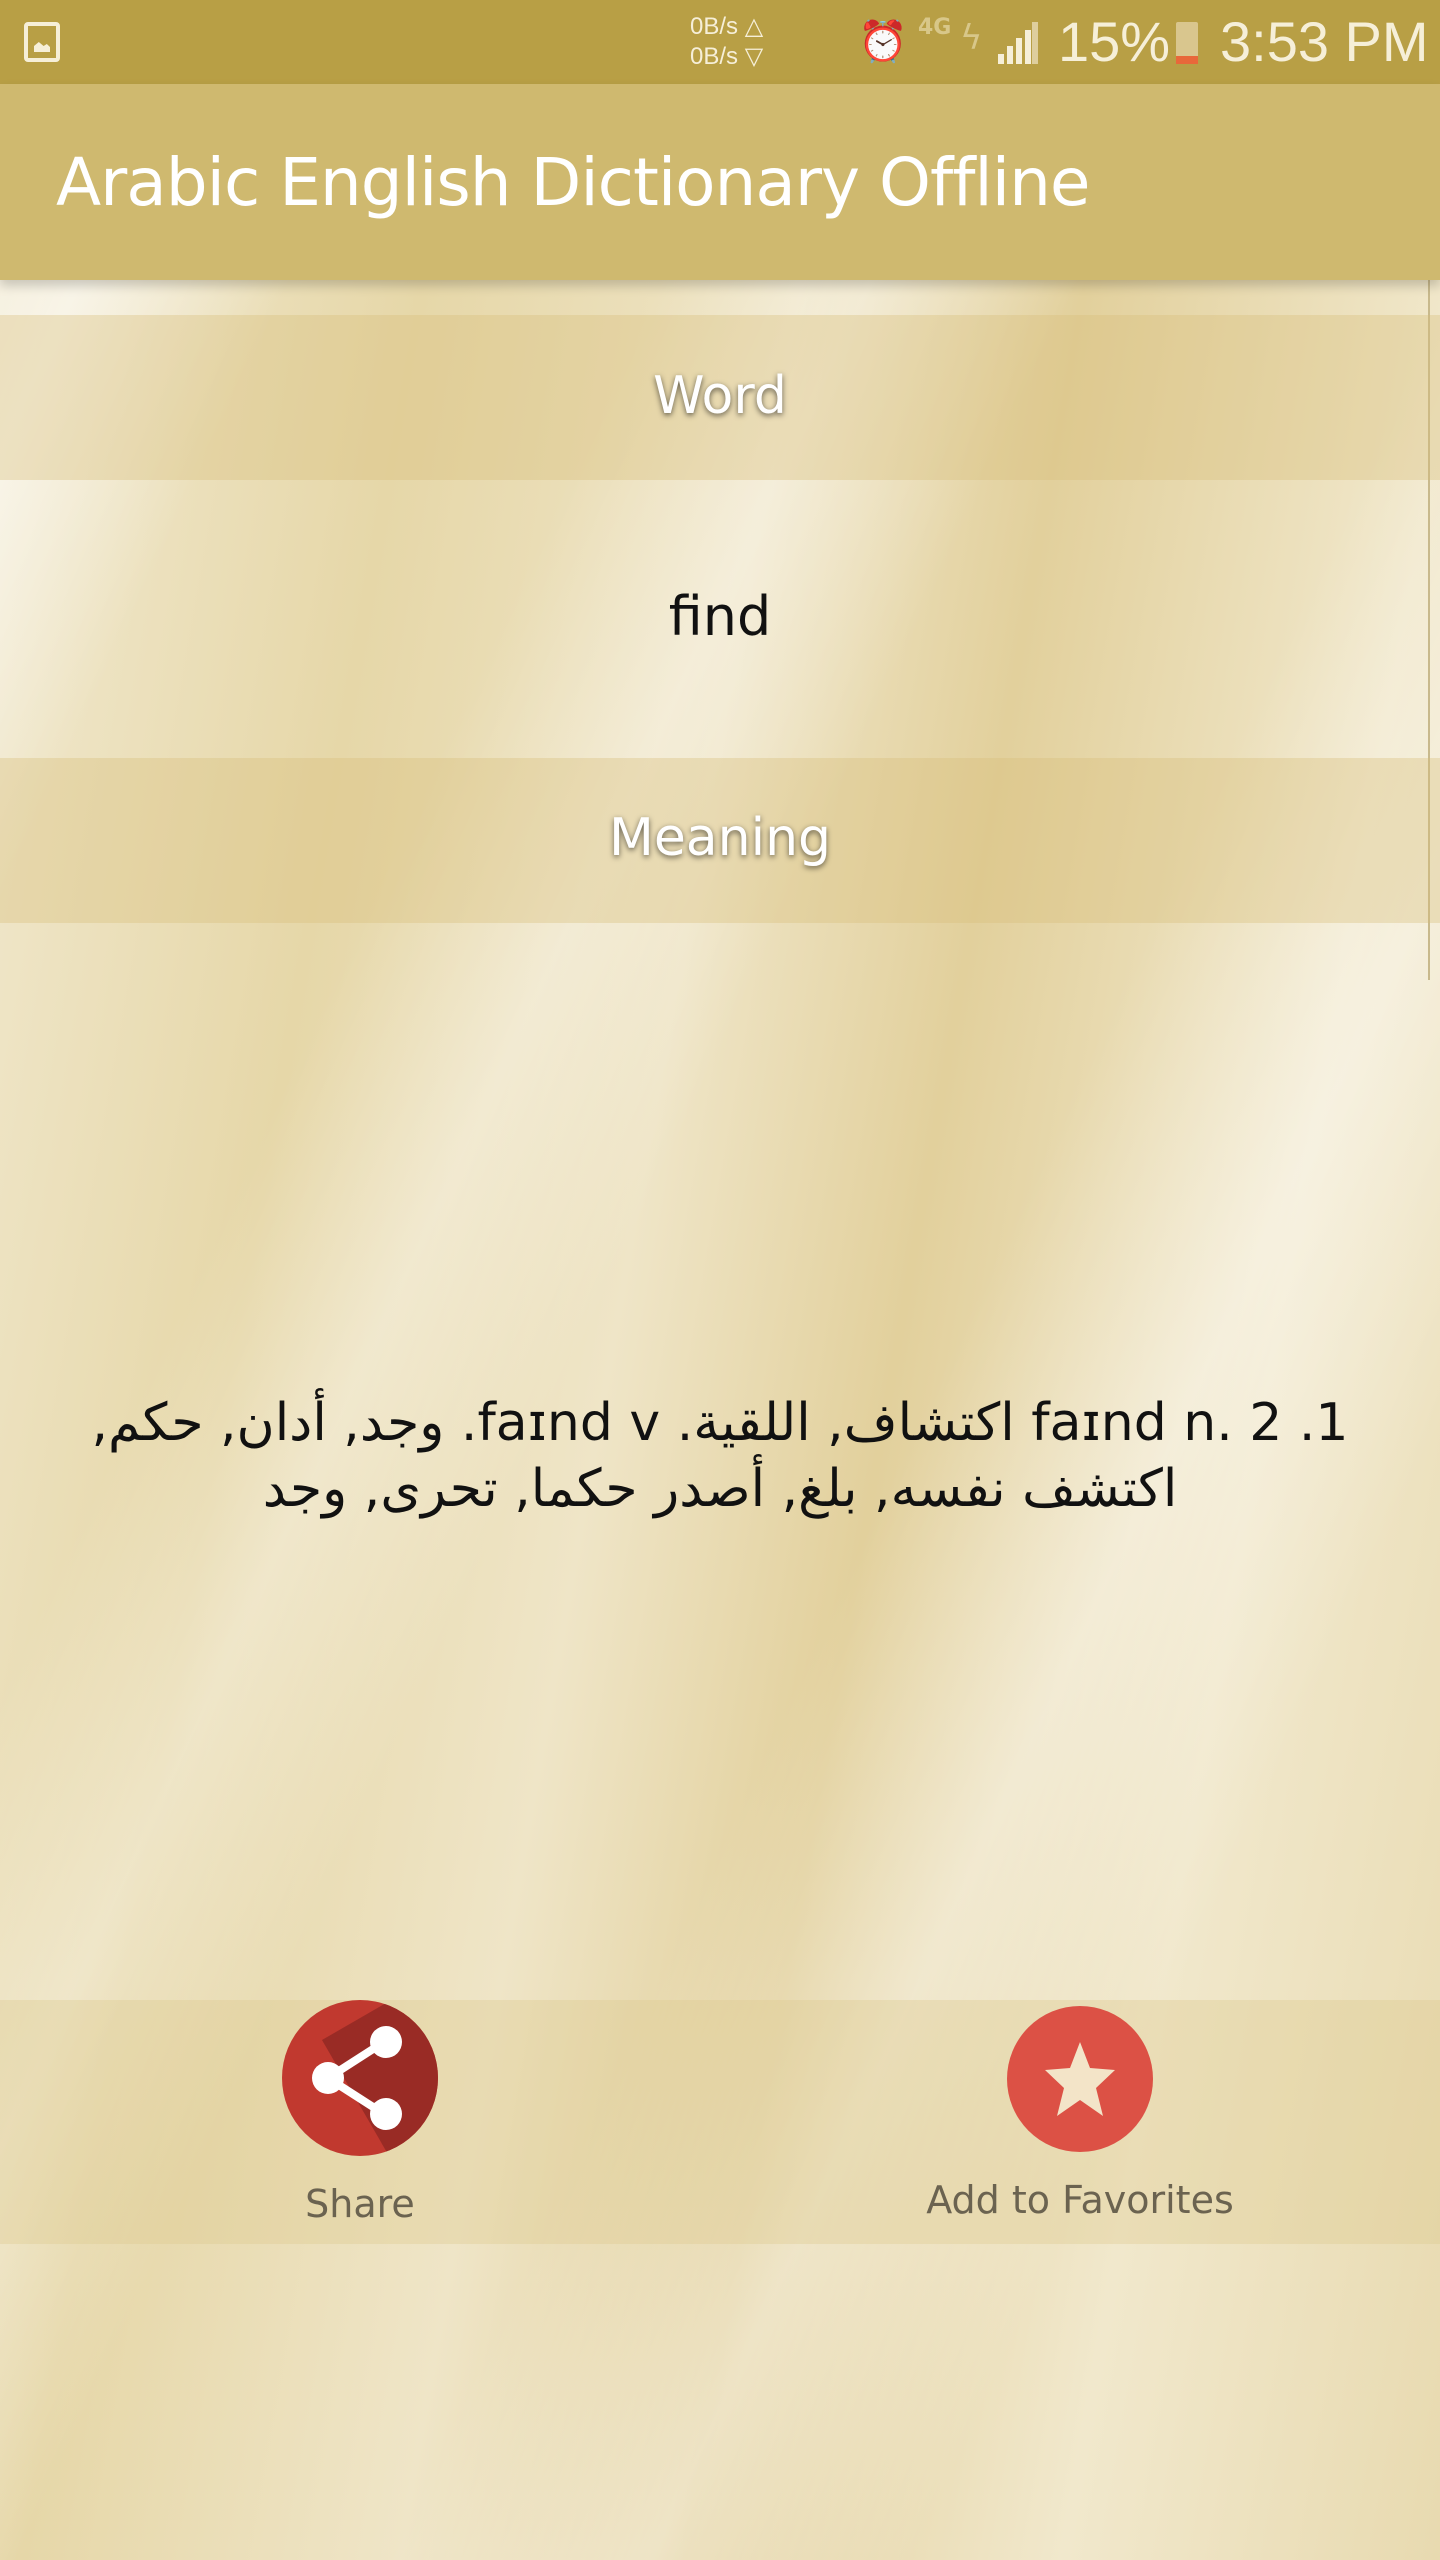 The height and width of the screenshot is (2560, 1440). What do you see at coordinates (727, 26) in the screenshot?
I see `upload-speed: 0B/s △` at bounding box center [727, 26].